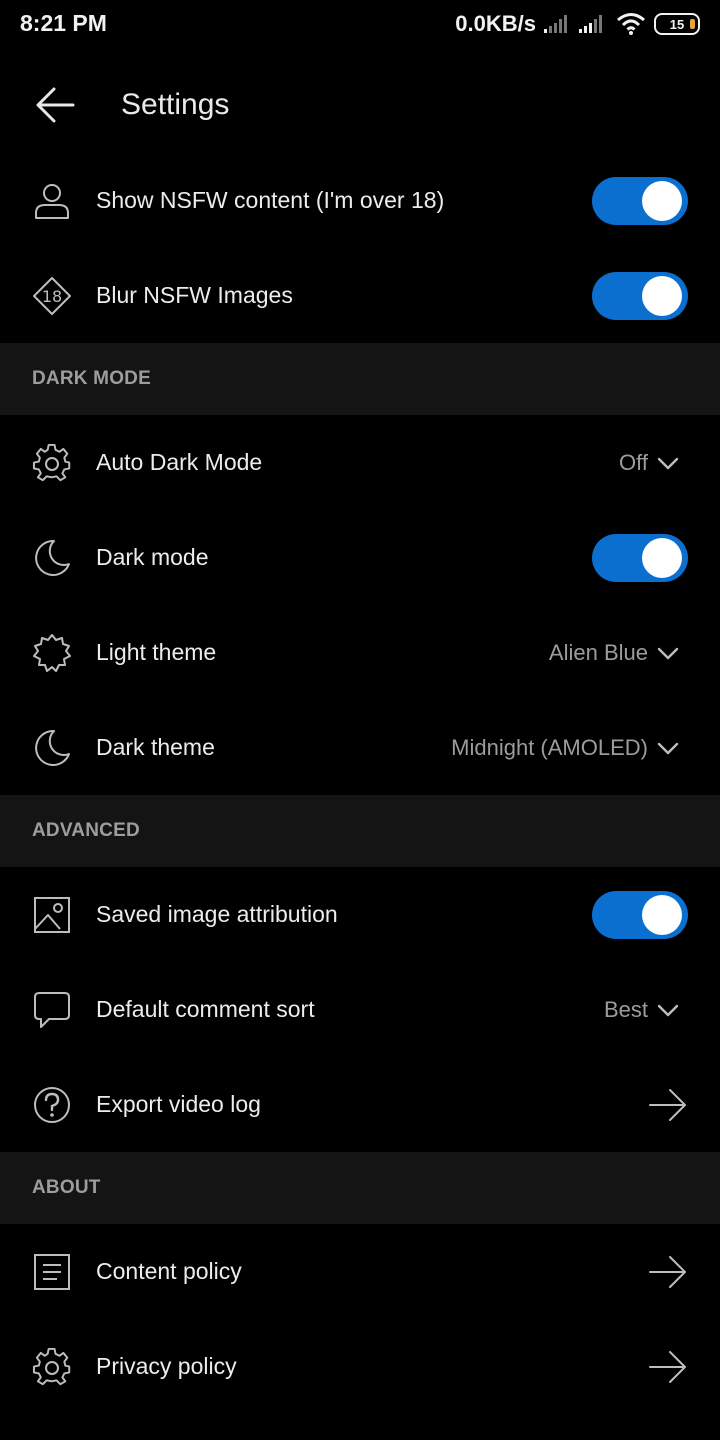  What do you see at coordinates (217, 914) in the screenshot?
I see `setting-label: Saved image attribution` at bounding box center [217, 914].